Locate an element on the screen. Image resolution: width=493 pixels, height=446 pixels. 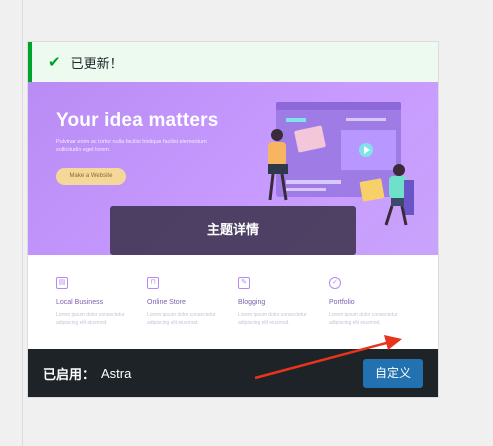
feature-title: Portfolio is located at coordinates (342, 302).